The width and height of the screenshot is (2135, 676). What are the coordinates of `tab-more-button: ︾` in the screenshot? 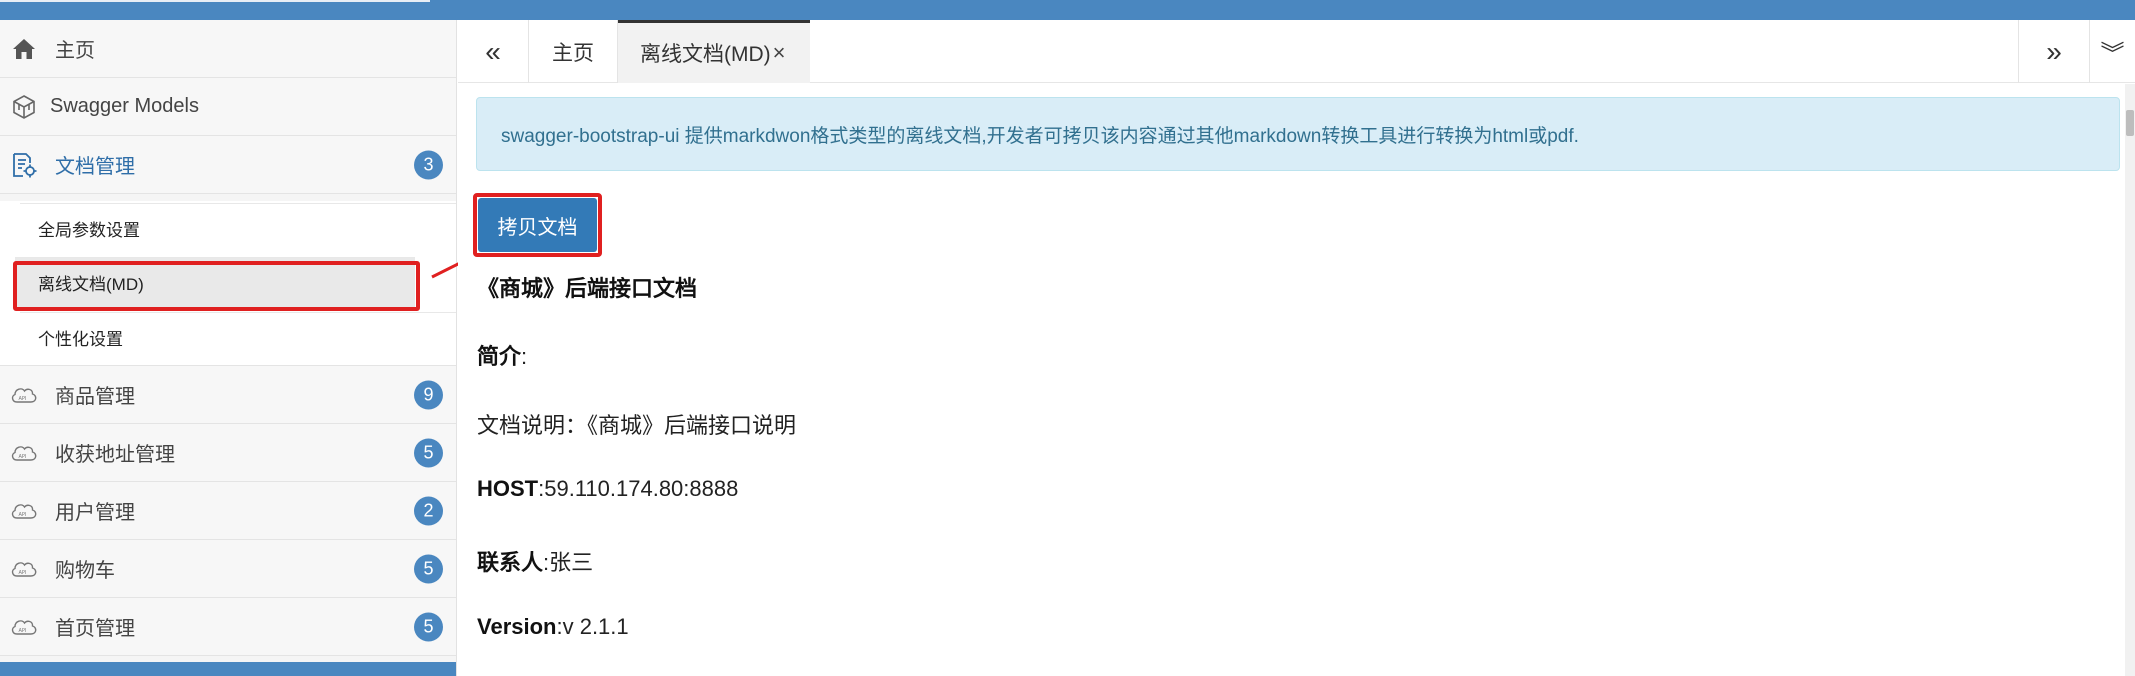 It's located at (2112, 51).